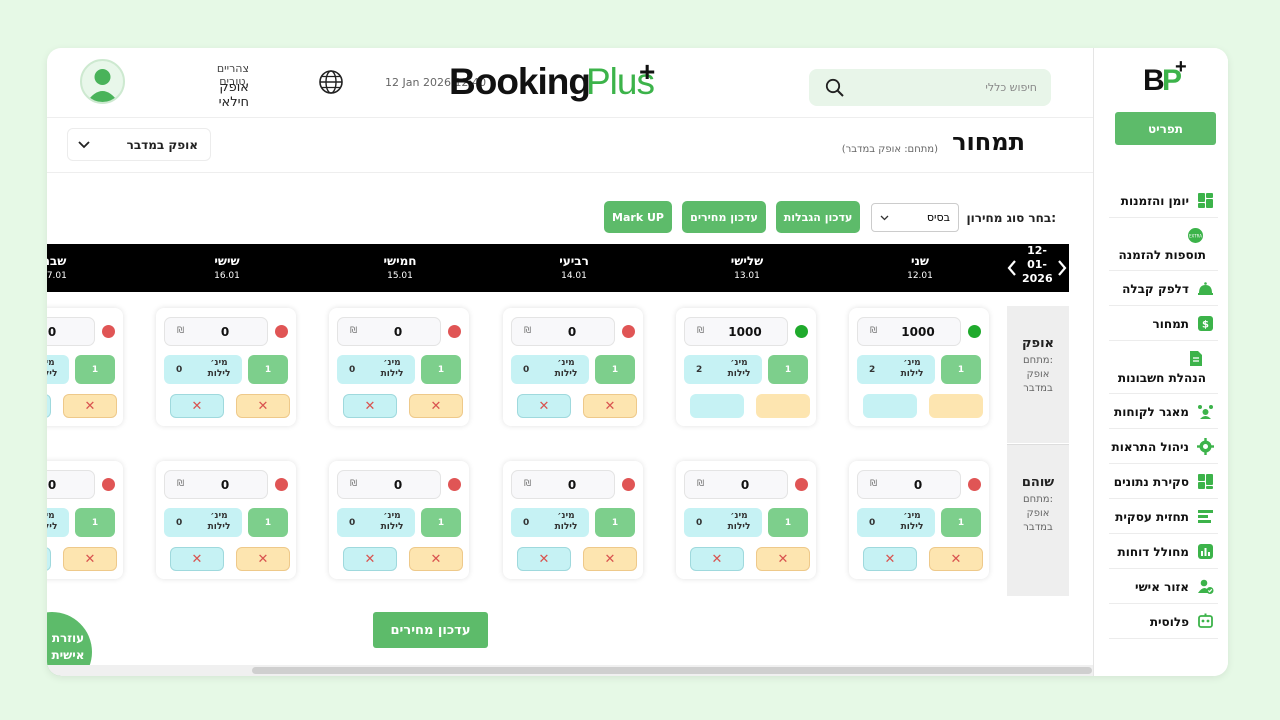 The width and height of the screenshot is (1280, 720). Describe the element at coordinates (638, 217) in the screenshot. I see `markup-button: Mark UP` at that location.